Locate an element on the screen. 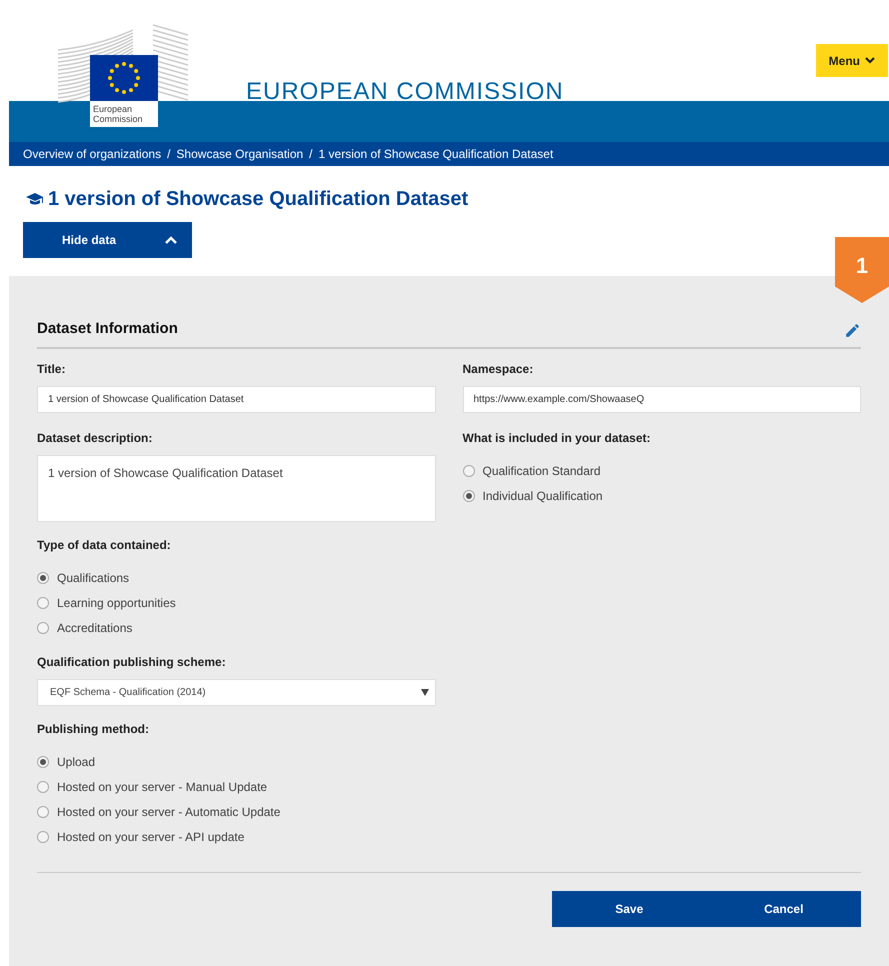 The height and width of the screenshot is (966, 889). dropdown-select: EQF Schema - Qualification (2014) is located at coordinates (236, 692).